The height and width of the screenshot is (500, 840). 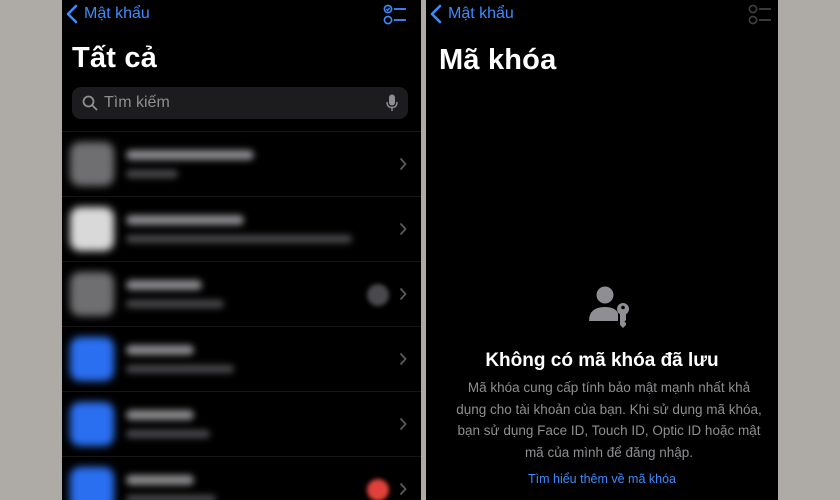 What do you see at coordinates (609, 307) in the screenshot?
I see `person-key-icon` at bounding box center [609, 307].